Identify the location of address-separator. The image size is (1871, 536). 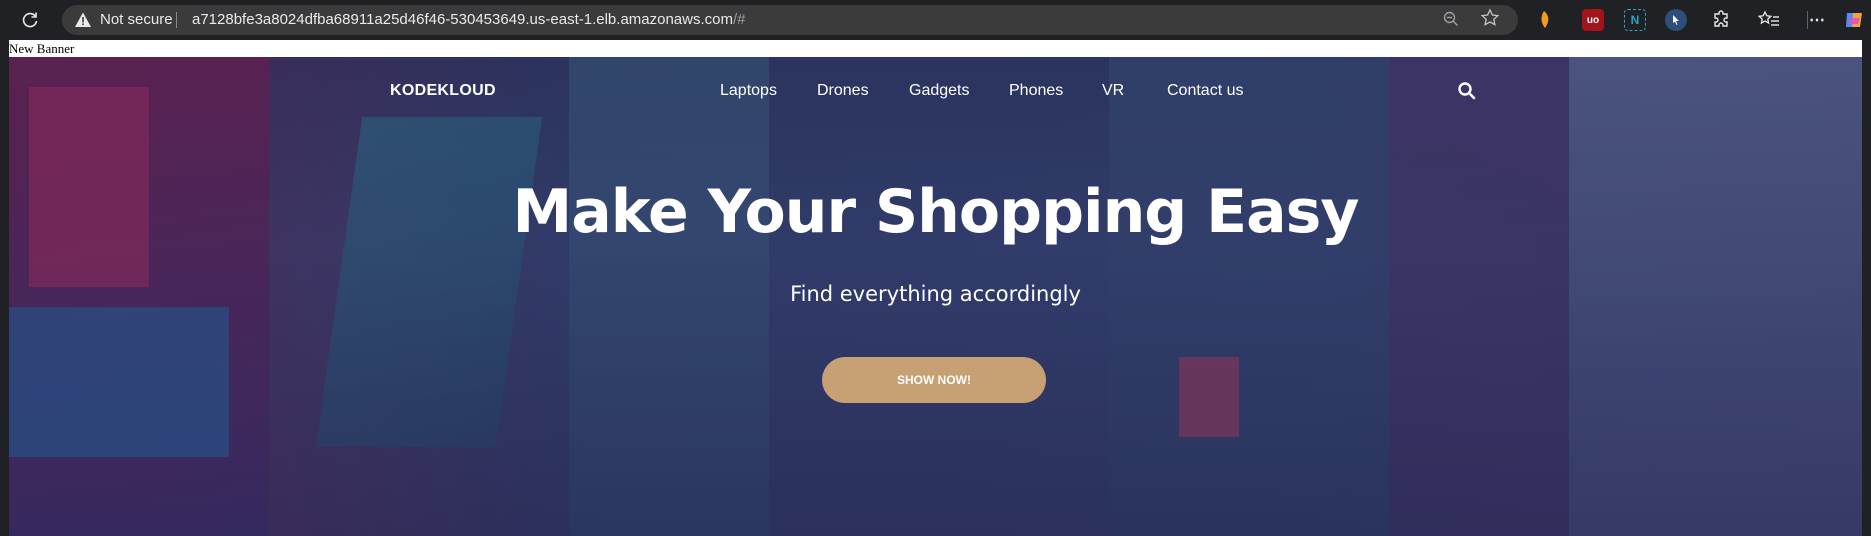
(176, 20).